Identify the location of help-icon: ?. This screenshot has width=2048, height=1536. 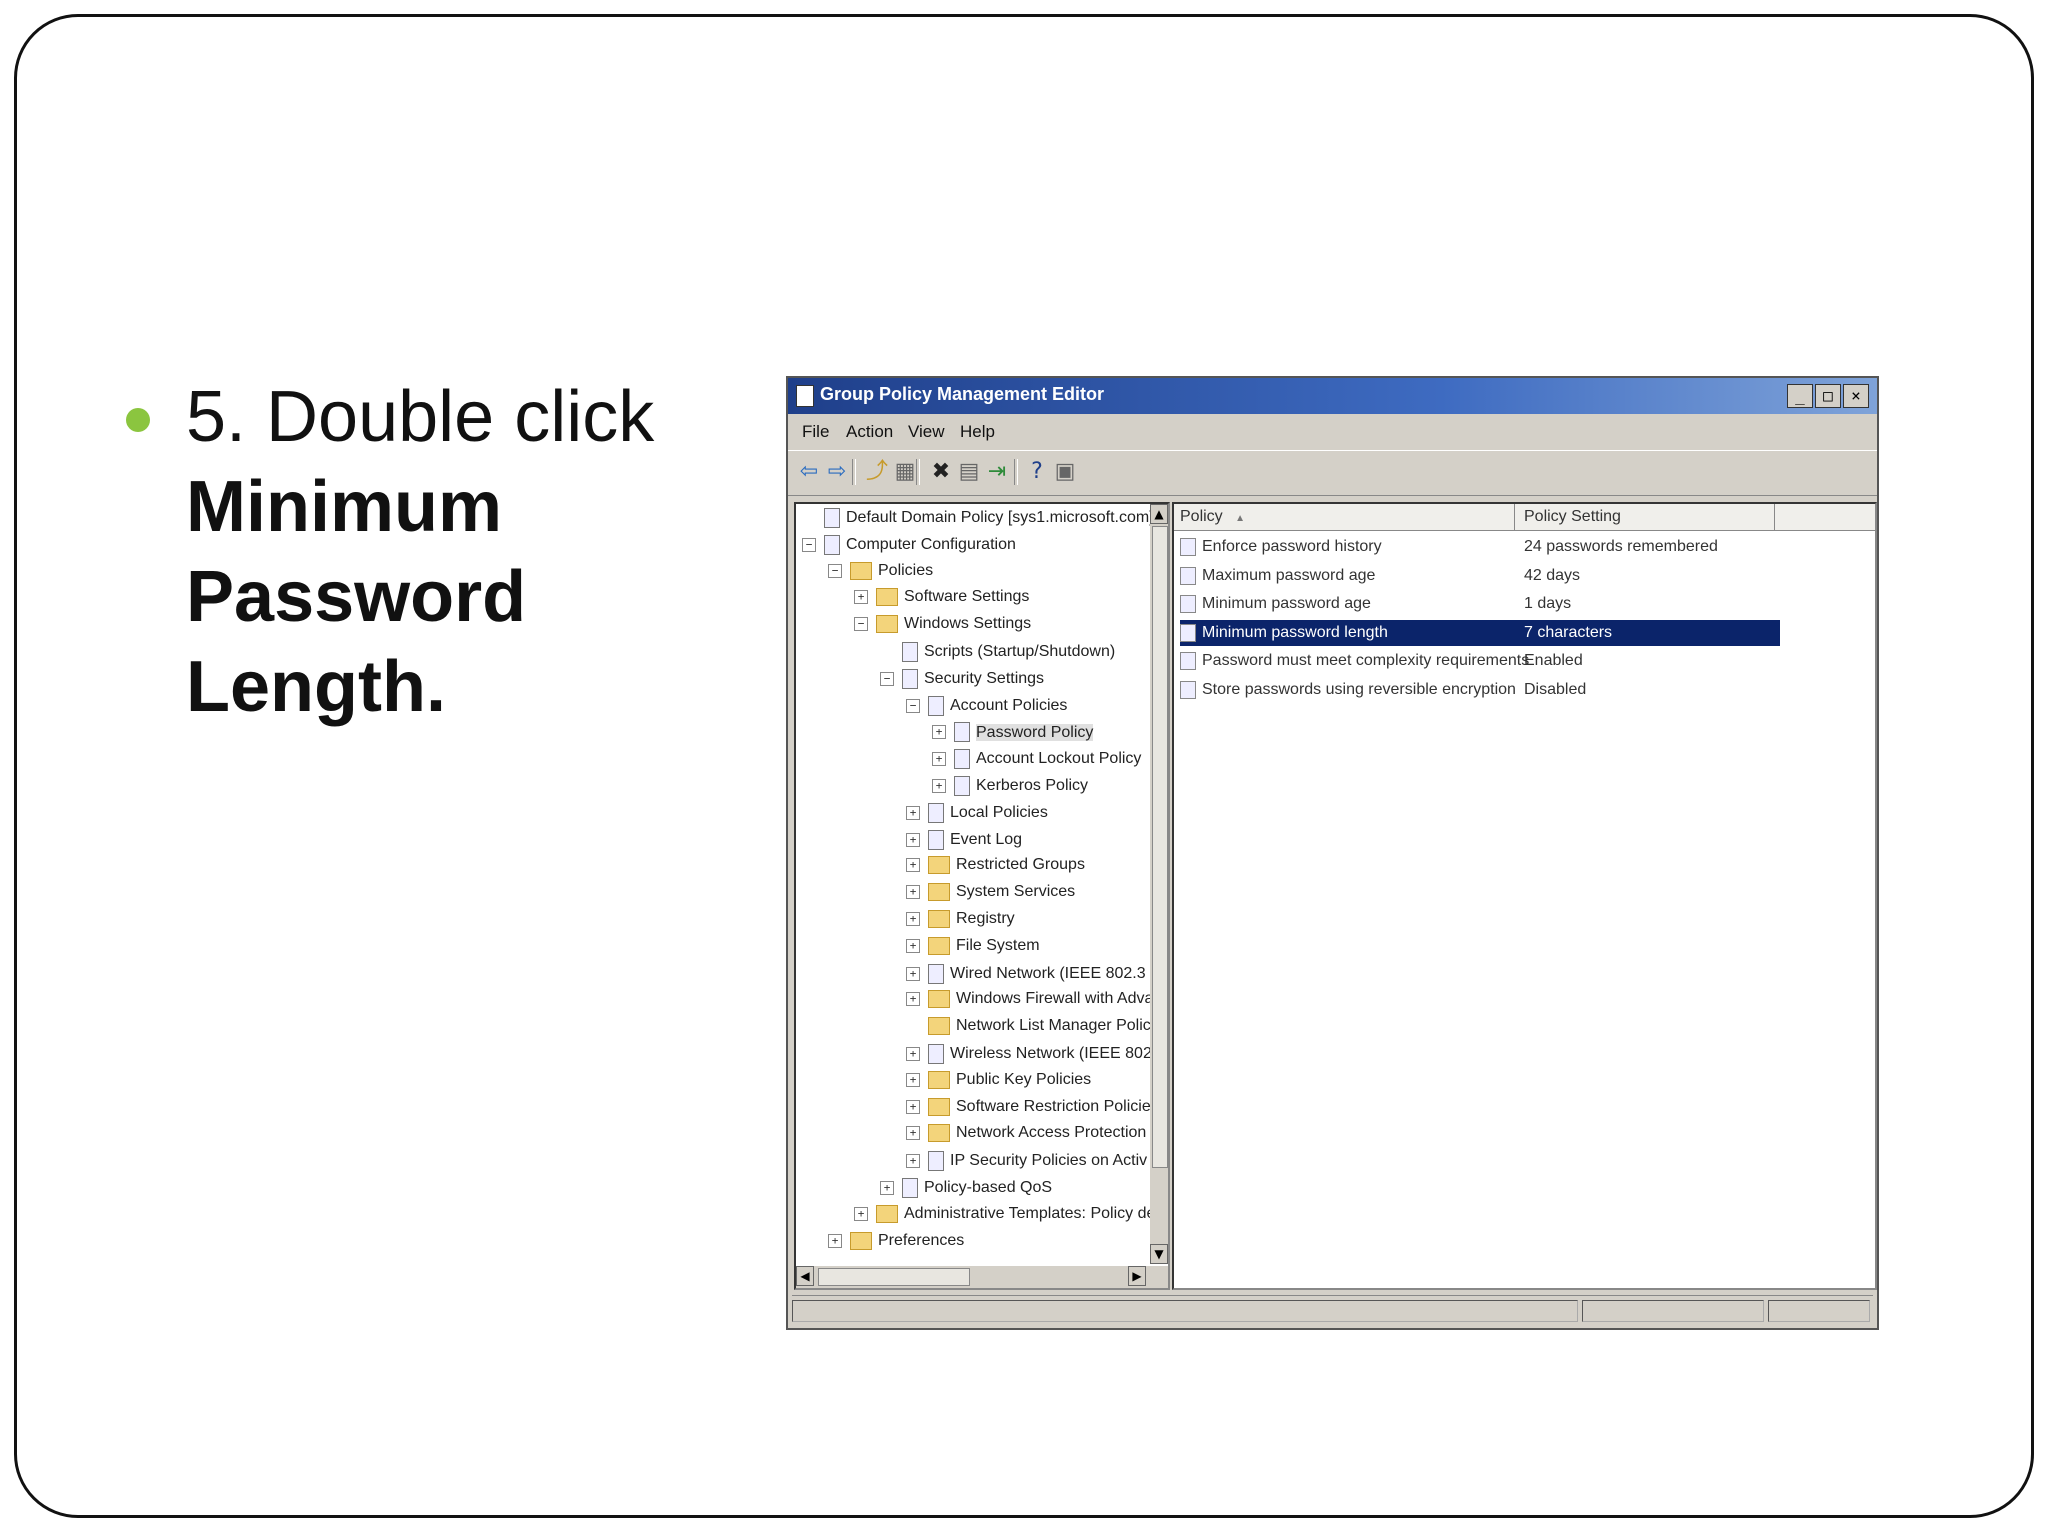
(1037, 472).